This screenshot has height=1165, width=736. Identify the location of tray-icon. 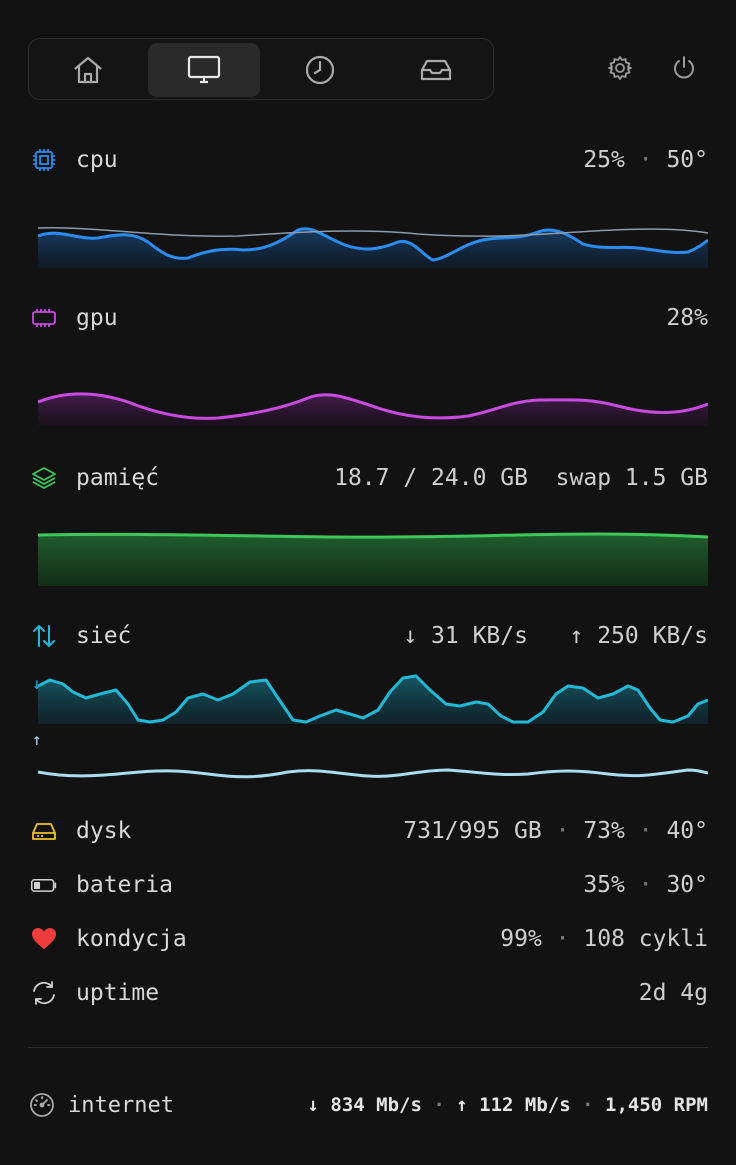
(436, 70).